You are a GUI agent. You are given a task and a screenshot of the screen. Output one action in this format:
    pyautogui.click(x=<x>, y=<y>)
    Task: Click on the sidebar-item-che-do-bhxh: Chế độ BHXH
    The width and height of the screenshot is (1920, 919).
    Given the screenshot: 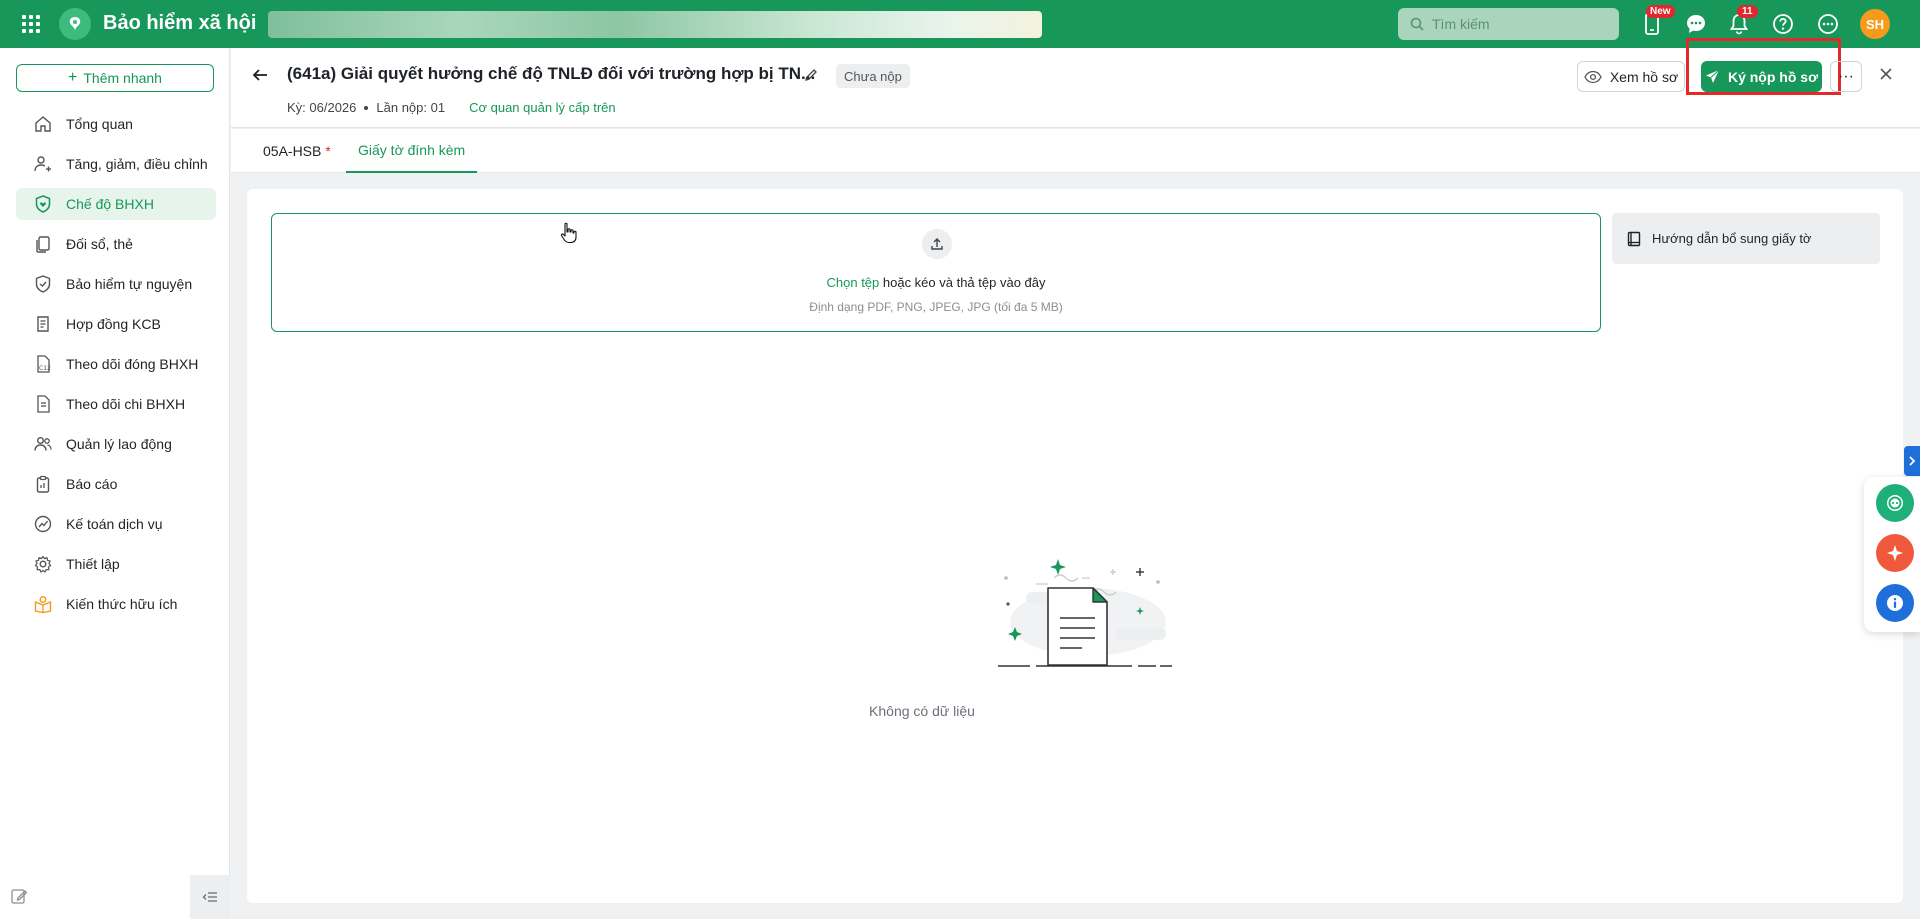 What is the action you would take?
    pyautogui.click(x=116, y=204)
    